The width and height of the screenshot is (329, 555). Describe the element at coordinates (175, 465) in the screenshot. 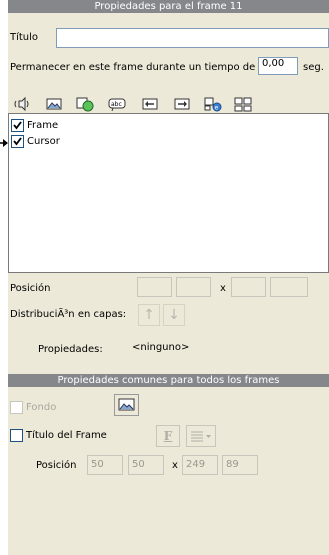

I see `common-position-separator: x` at that location.